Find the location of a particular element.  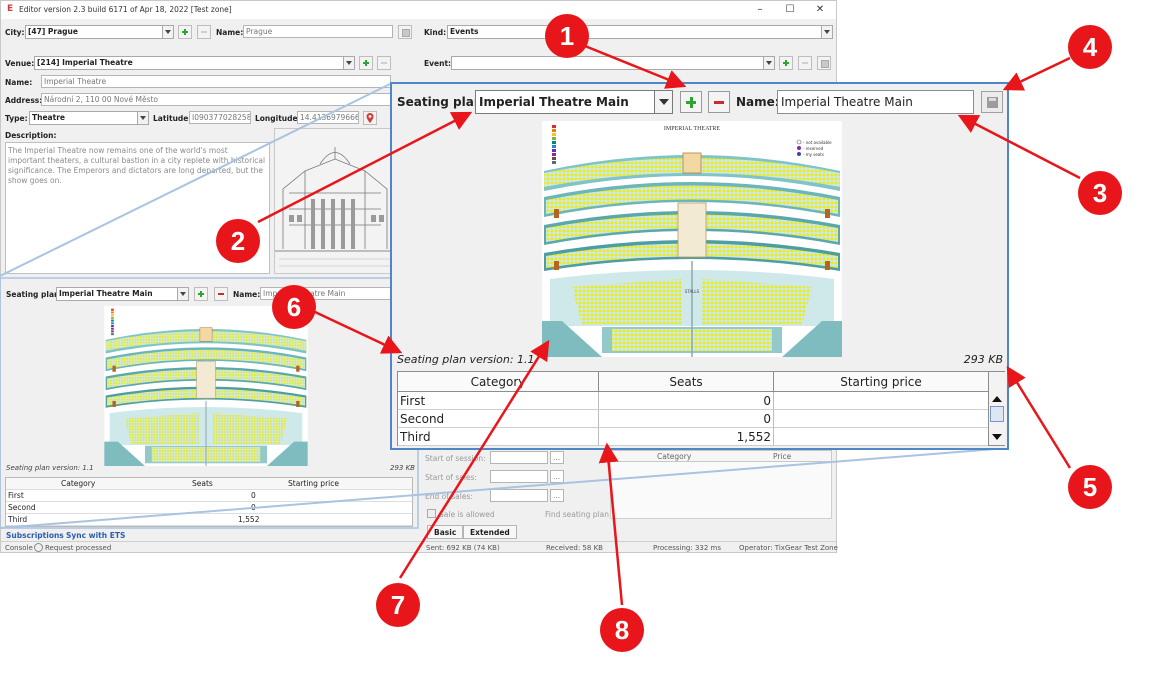

callout-3: 3 is located at coordinates (1100, 193).